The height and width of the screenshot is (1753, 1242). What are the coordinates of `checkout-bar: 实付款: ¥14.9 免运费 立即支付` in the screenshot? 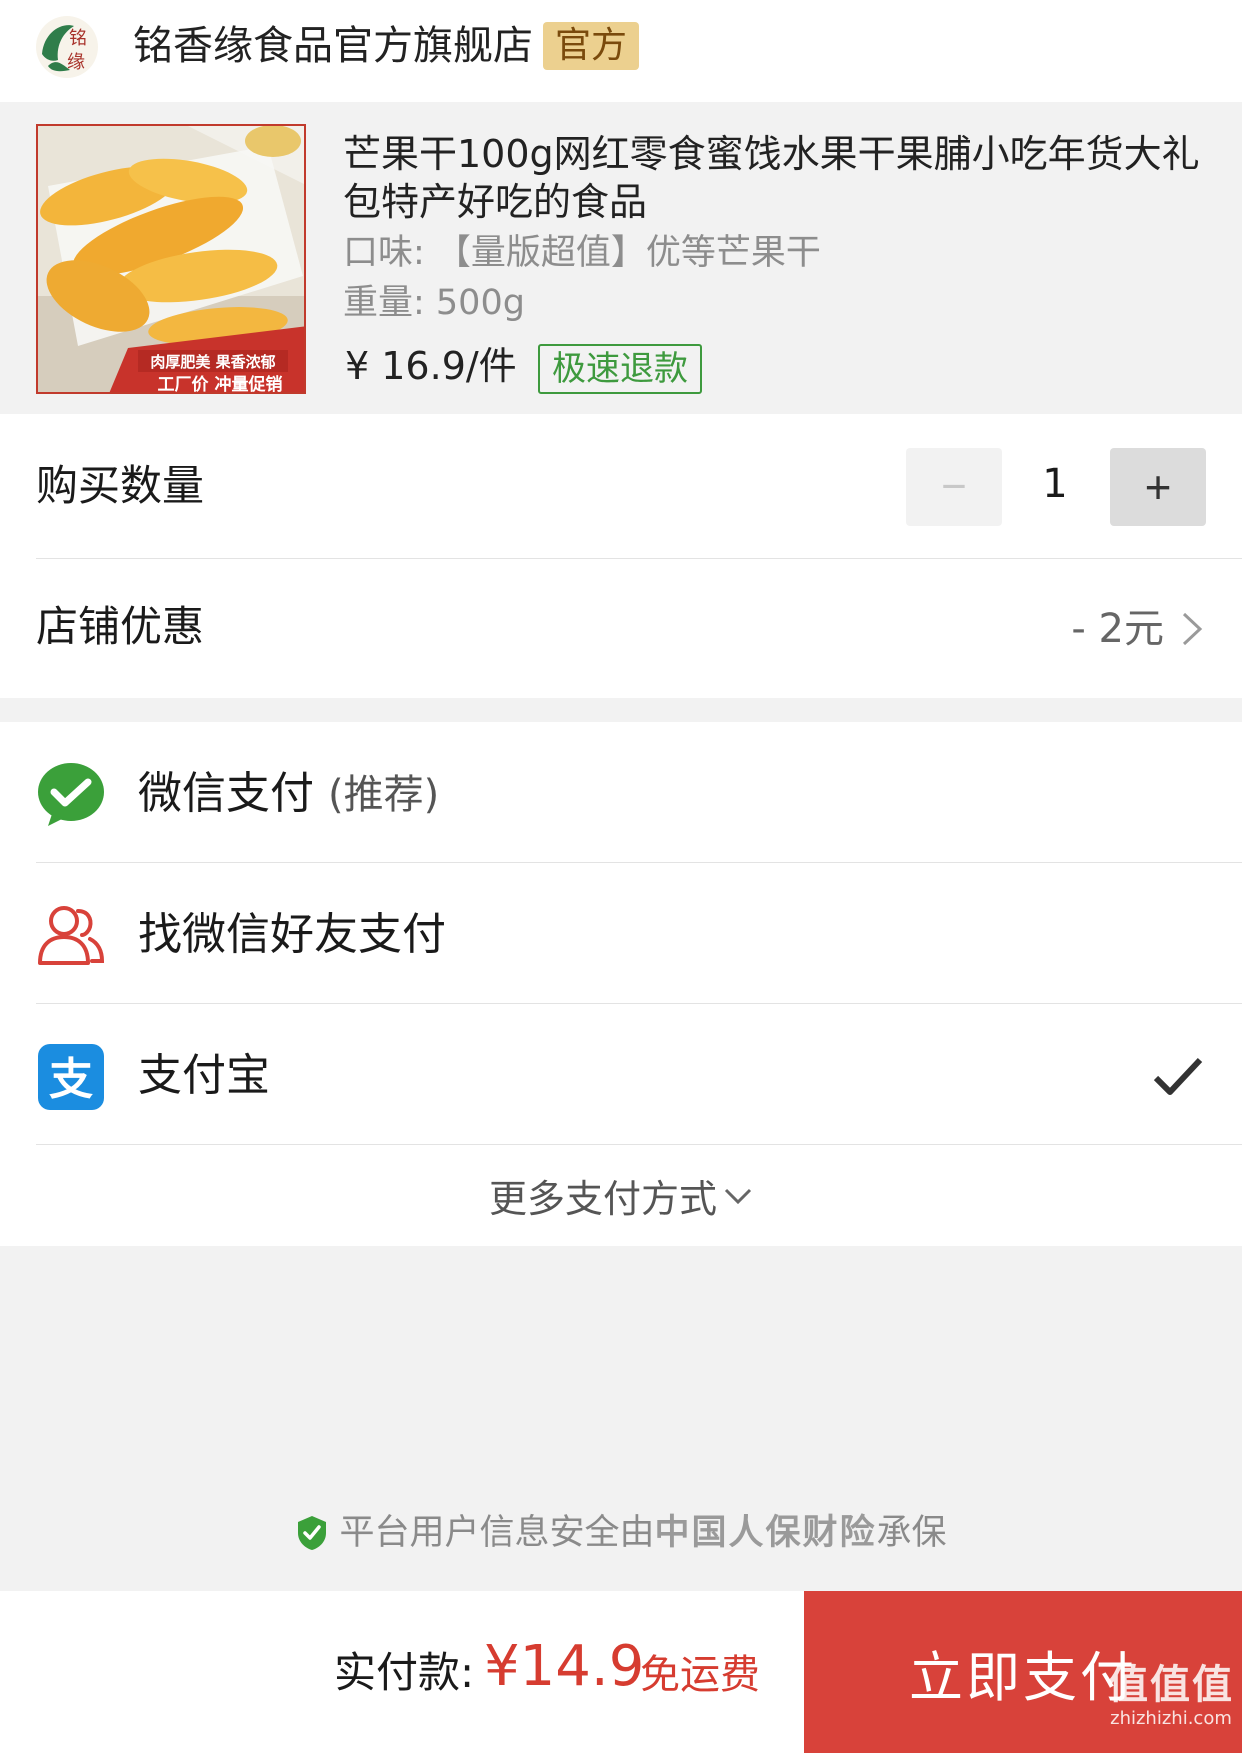 It's located at (621, 1672).